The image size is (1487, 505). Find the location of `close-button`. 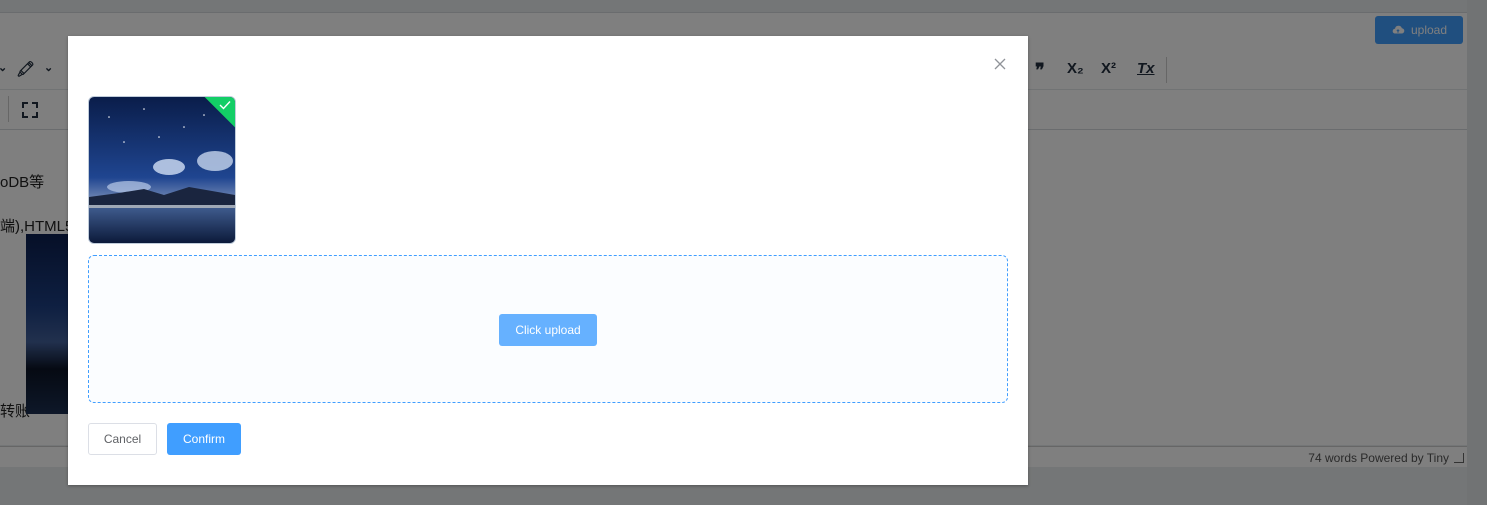

close-button is located at coordinates (1000, 64).